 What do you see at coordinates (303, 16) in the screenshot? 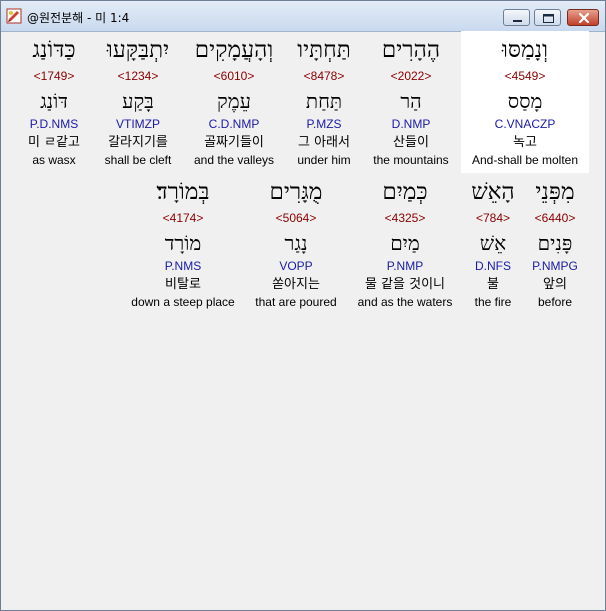
I see `title-bar: @원전분해 - 미 1:4` at bounding box center [303, 16].